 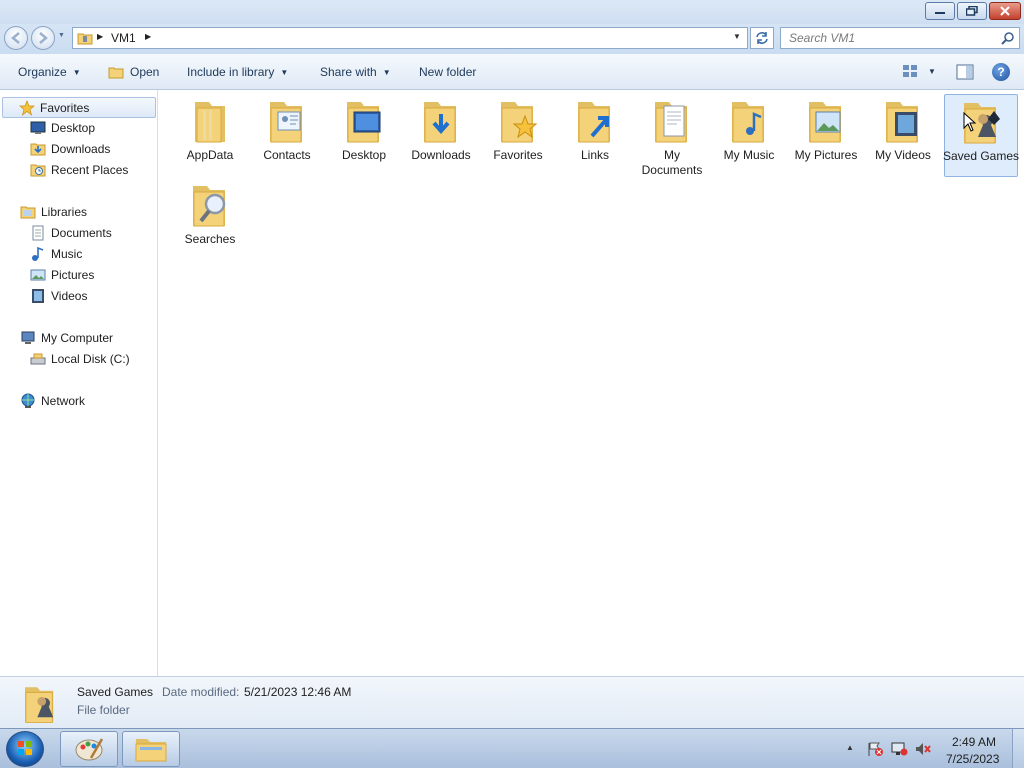 I want to click on minimize-button, so click(x=940, y=11).